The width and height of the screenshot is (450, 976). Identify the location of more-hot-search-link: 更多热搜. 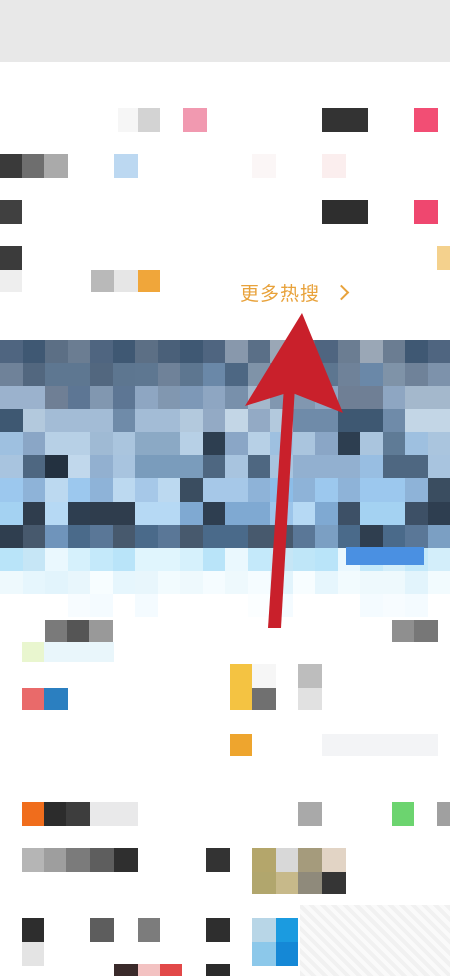
(295, 292).